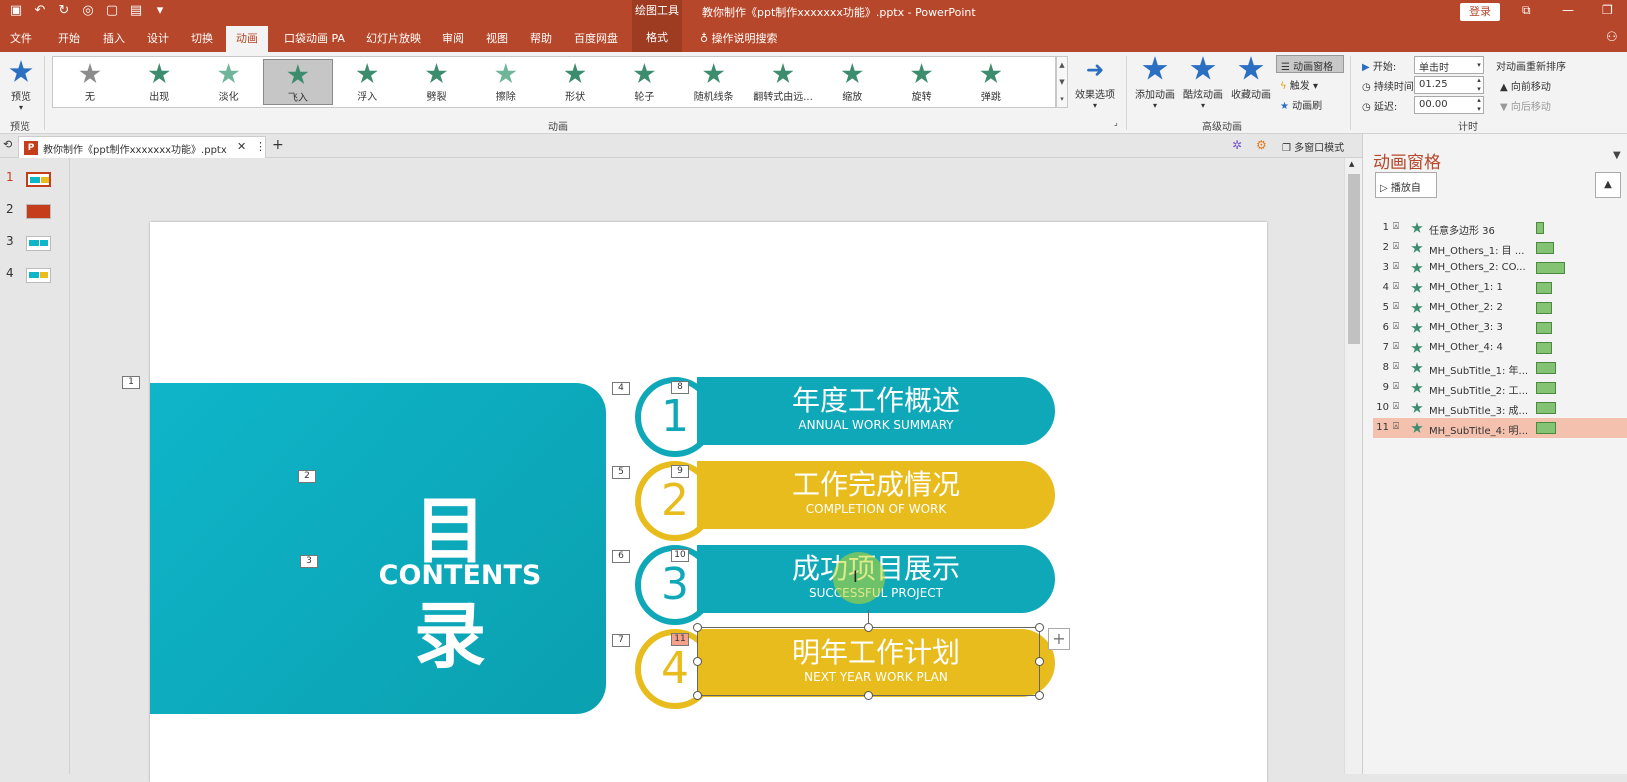  I want to click on toc-item-bar: 年度工作概述 ANNUAL WORK SUMMARY, so click(876, 411).